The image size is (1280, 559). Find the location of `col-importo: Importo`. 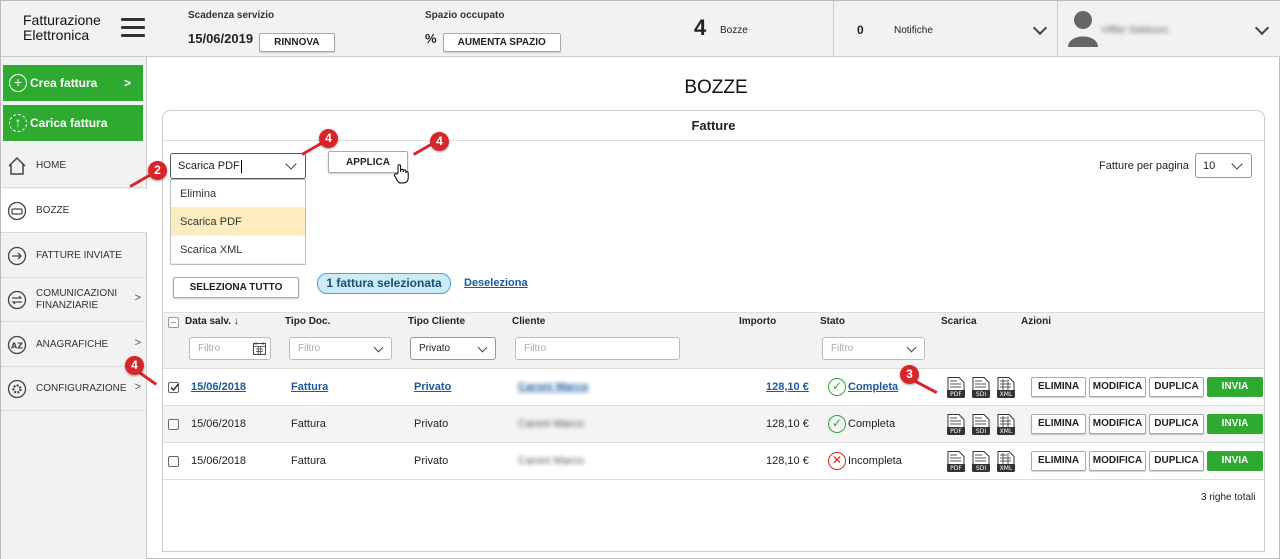

col-importo: Importo is located at coordinates (757, 321).